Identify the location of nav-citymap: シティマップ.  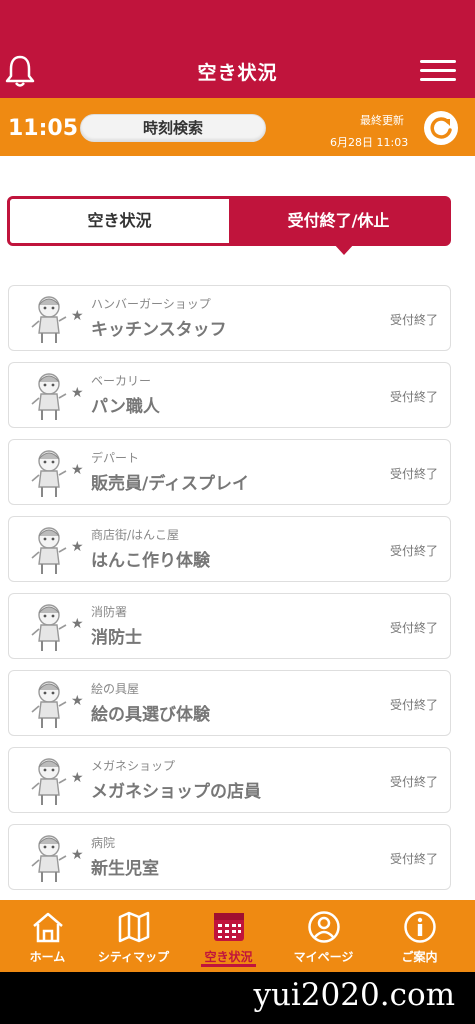
(133, 936).